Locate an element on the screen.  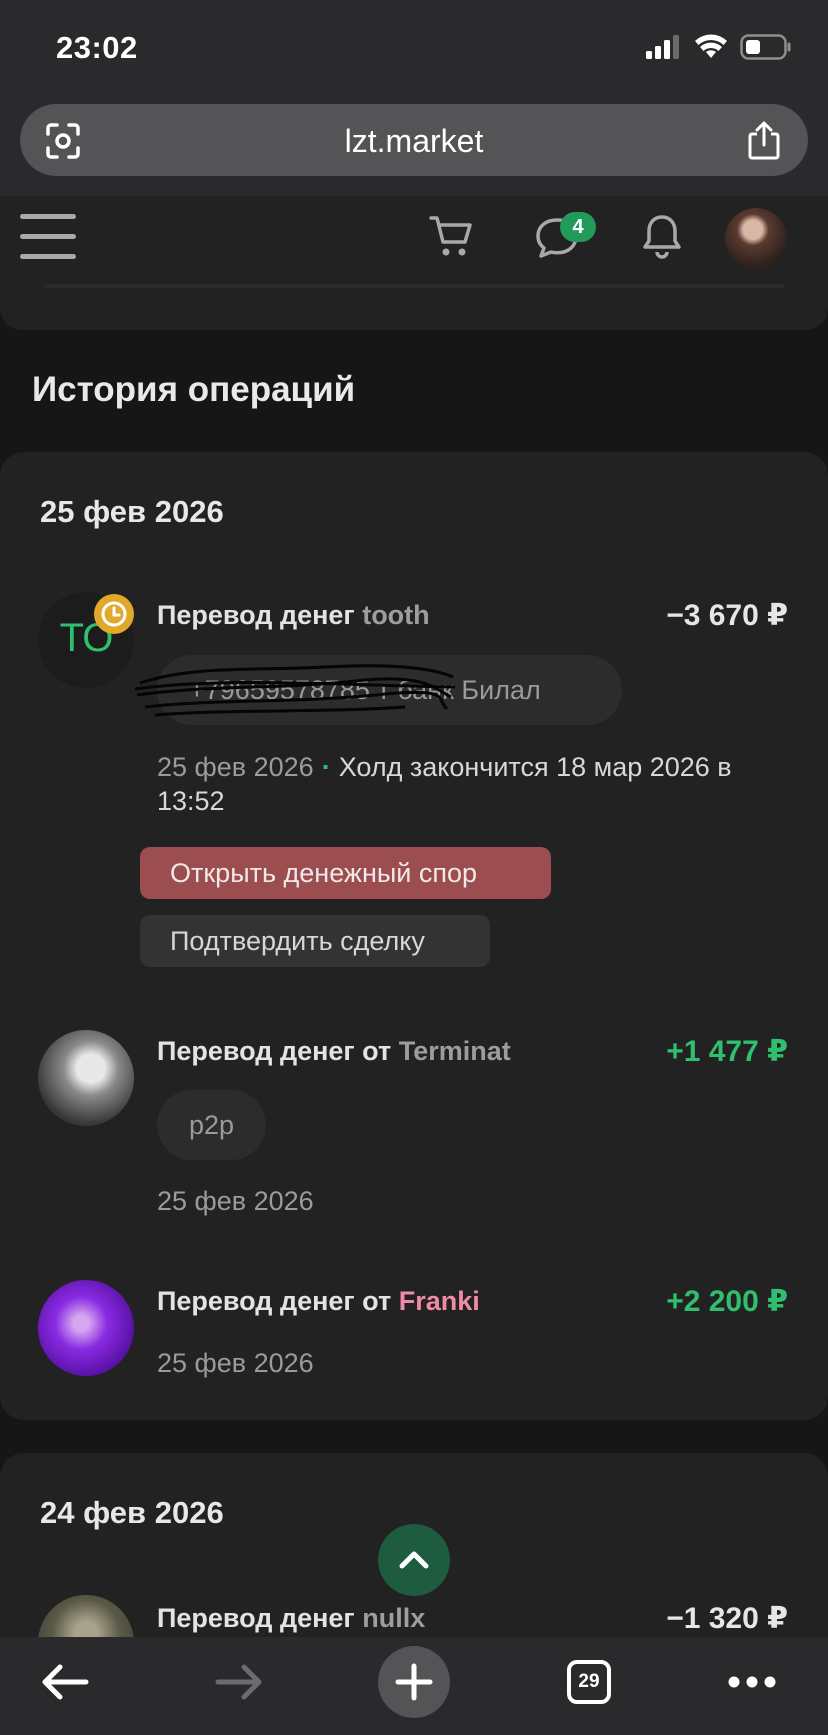
url-bar: lzt.market is located at coordinates (414, 140).